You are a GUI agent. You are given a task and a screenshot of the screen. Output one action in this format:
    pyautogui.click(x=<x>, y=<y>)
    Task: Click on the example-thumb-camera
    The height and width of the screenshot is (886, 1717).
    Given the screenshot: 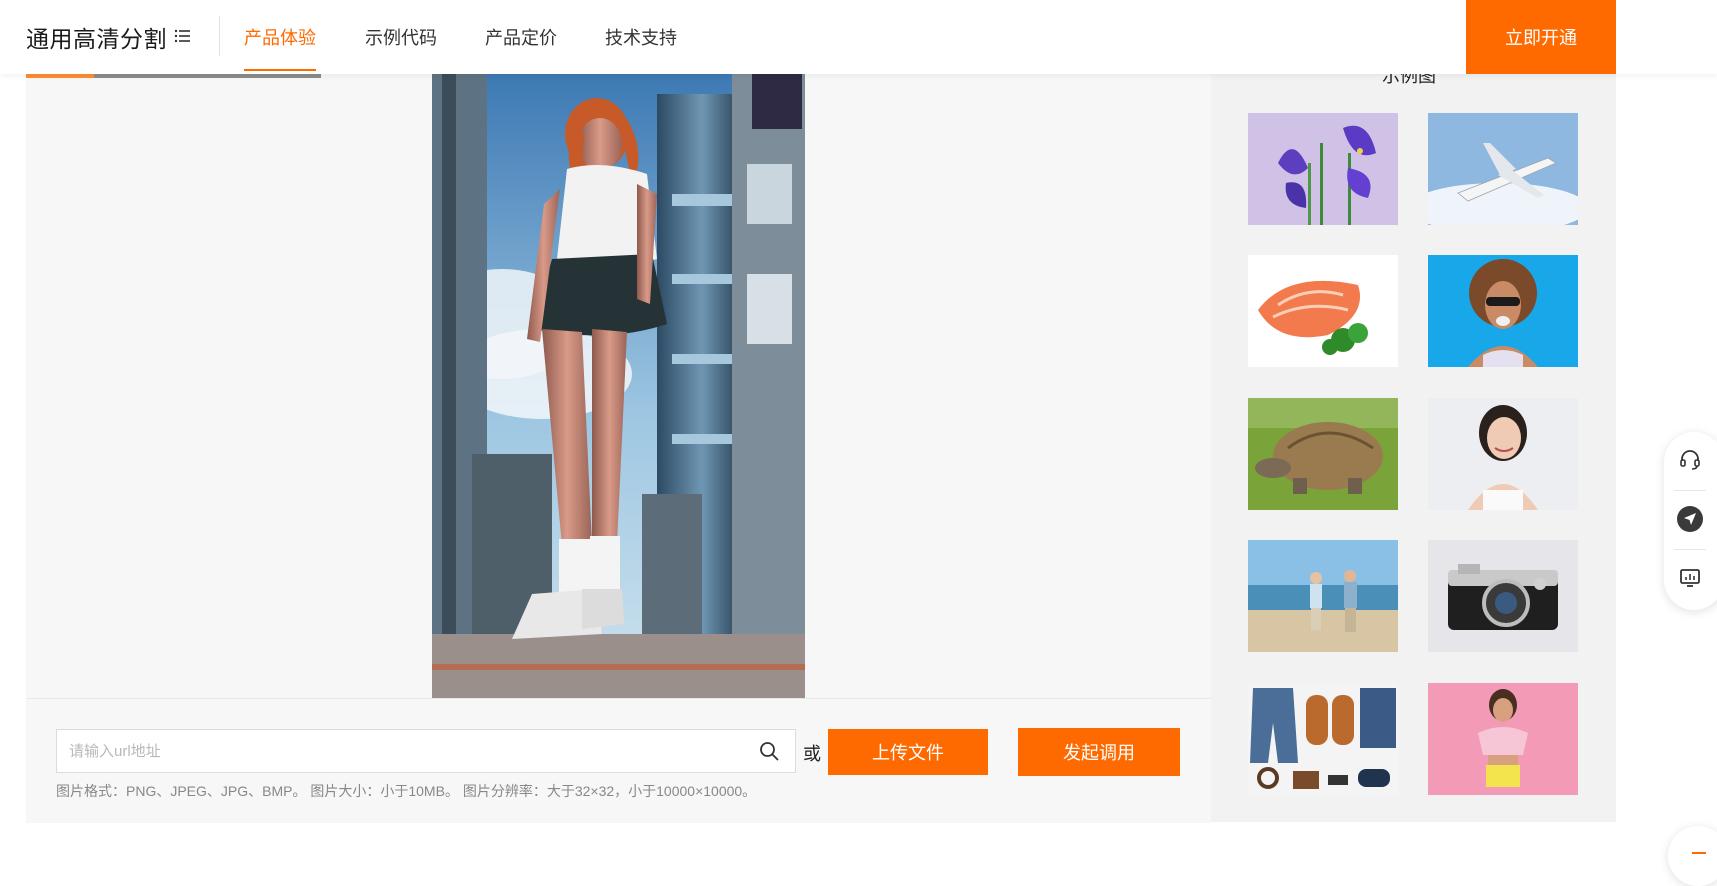 What is the action you would take?
    pyautogui.click(x=1503, y=596)
    